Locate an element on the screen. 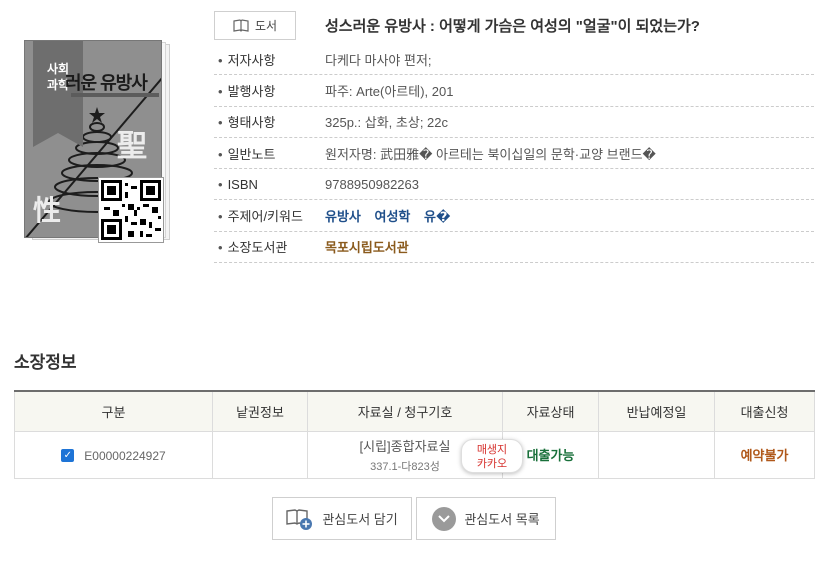 Image resolution: width=829 pixels, height=562 pixels. meta-value: 9788950982263 is located at coordinates (372, 184).